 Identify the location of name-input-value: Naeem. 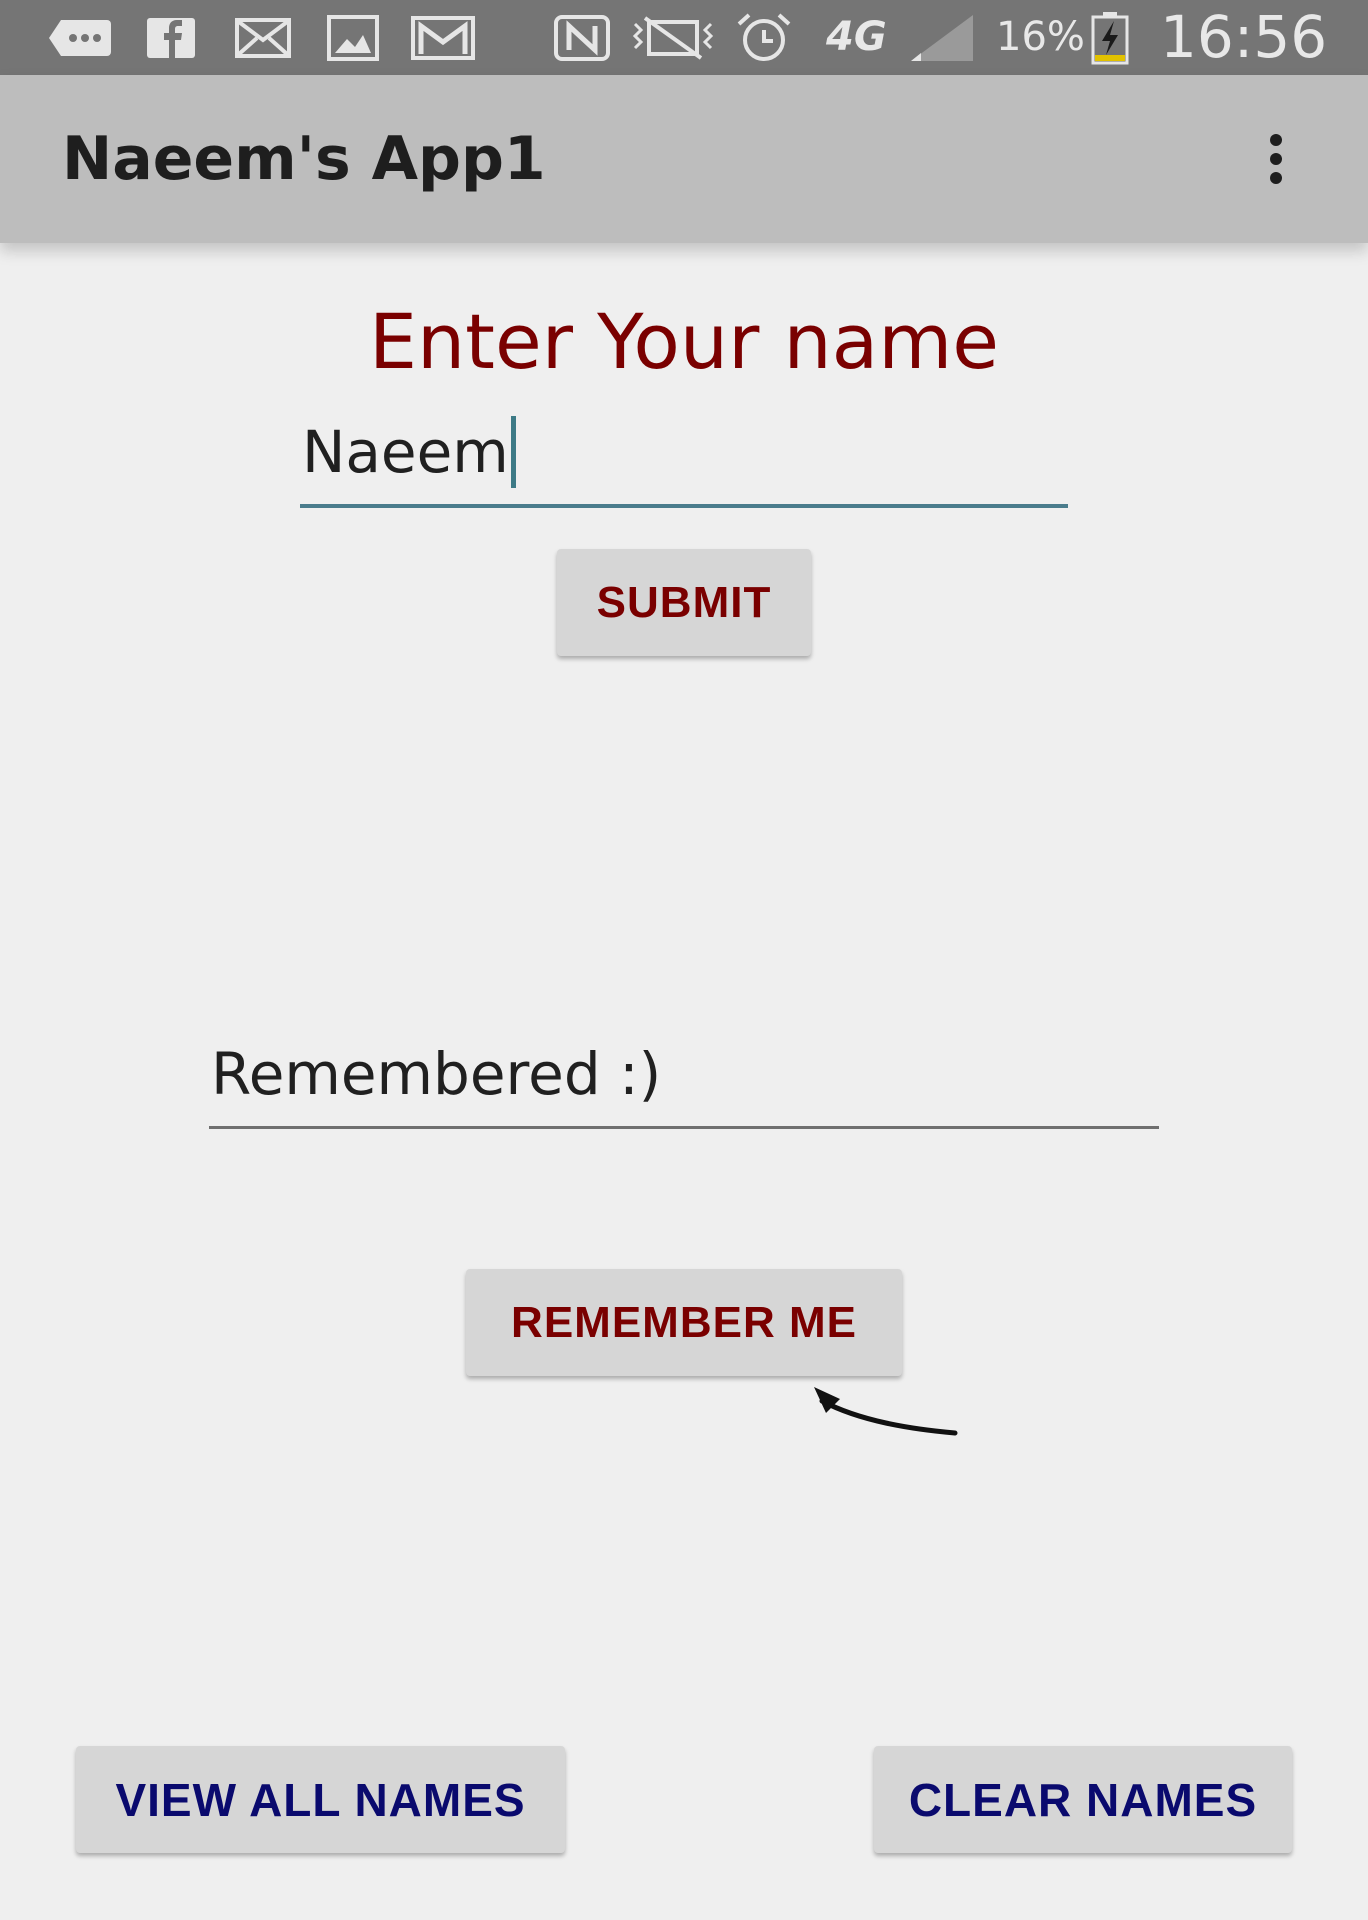
(405, 452).